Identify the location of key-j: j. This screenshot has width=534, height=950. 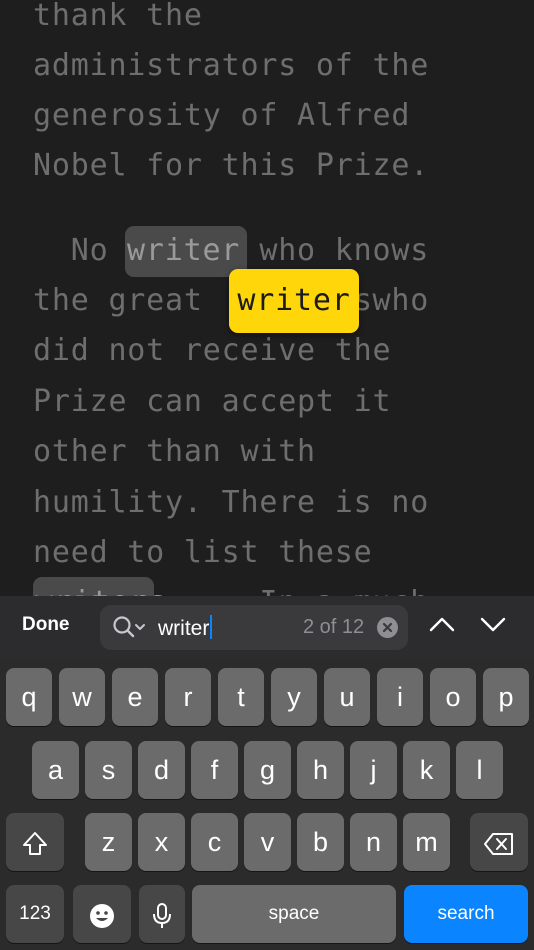
(373, 770).